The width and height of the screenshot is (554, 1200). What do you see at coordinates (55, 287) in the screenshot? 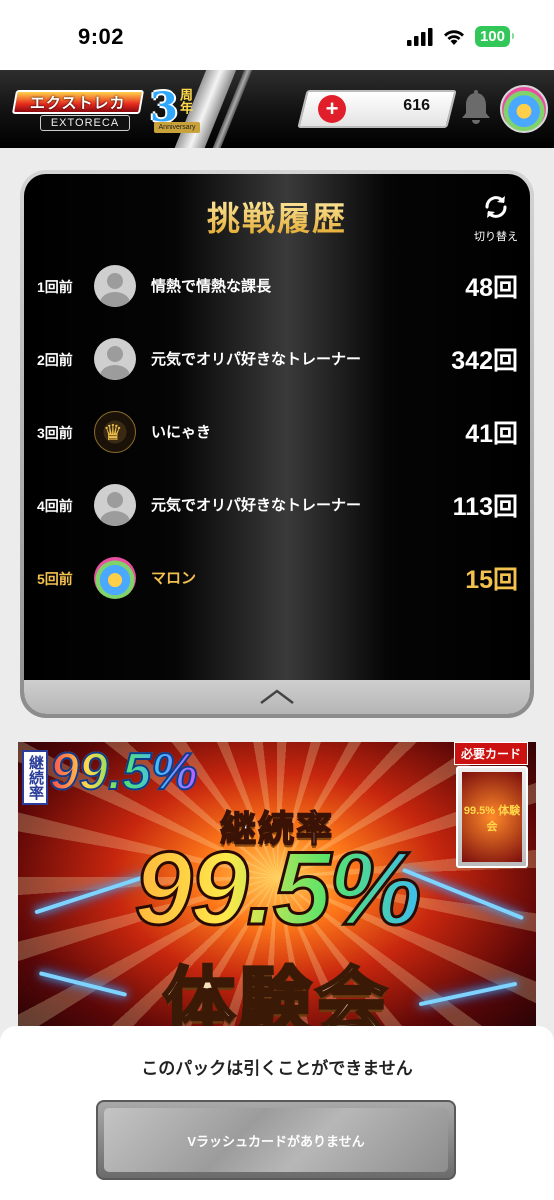
I see `history-row-label: 1回前` at bounding box center [55, 287].